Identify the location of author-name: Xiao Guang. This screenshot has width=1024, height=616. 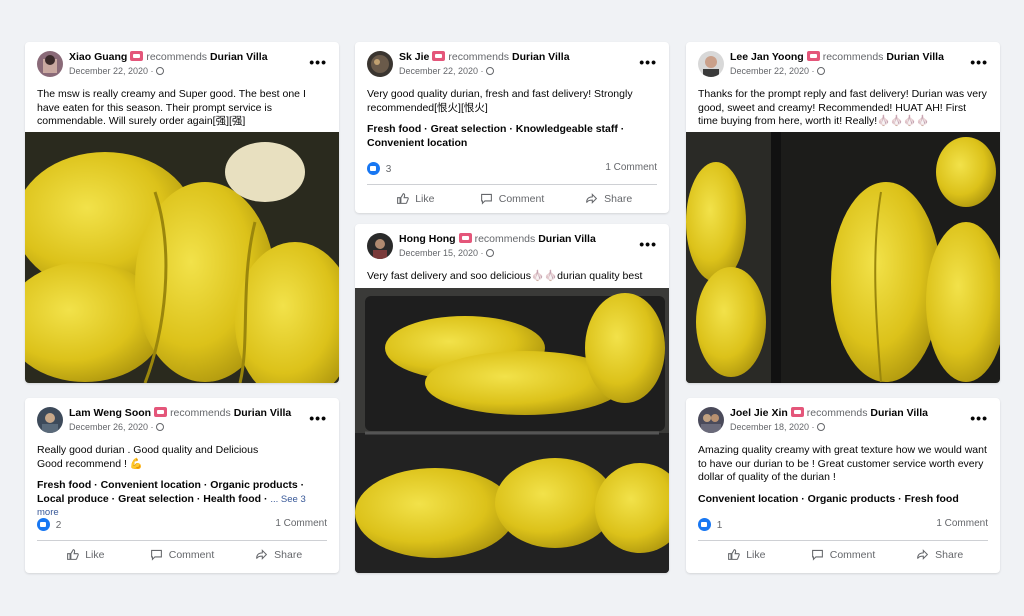
(98, 57).